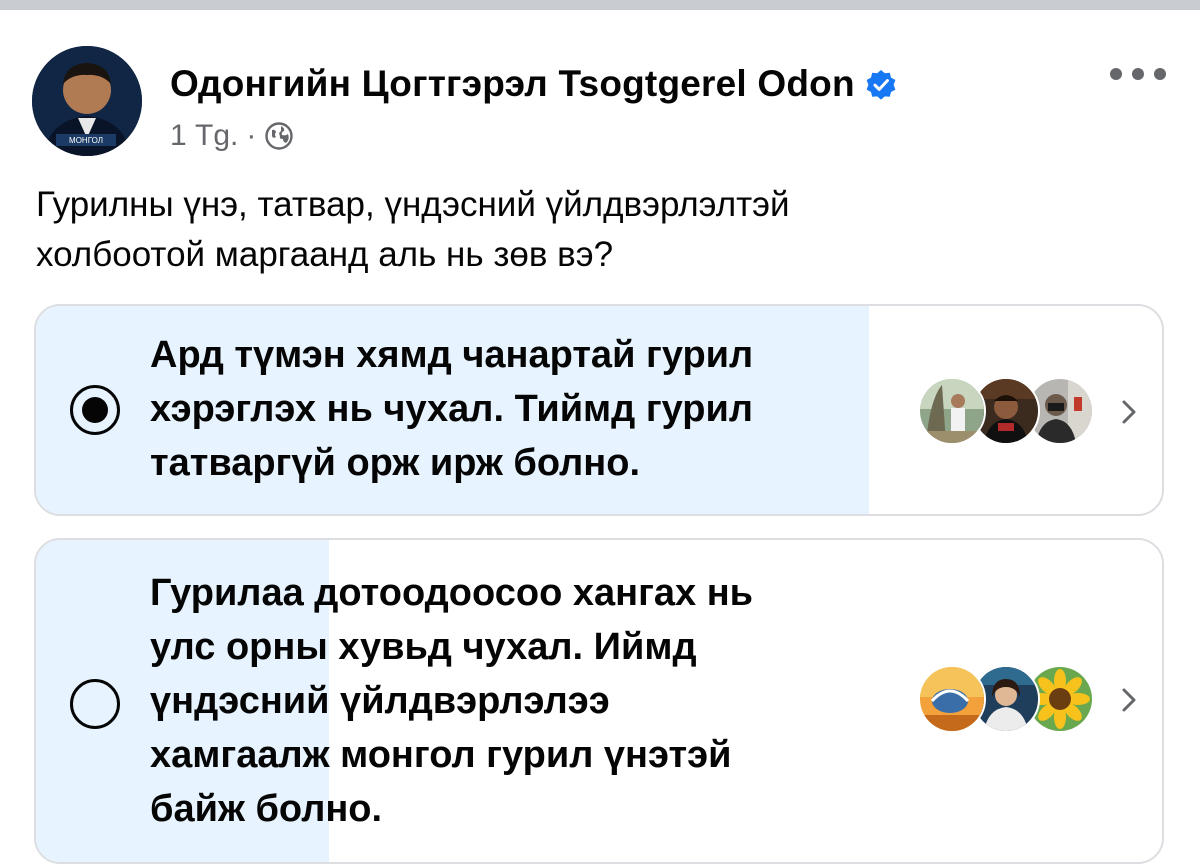 The width and height of the screenshot is (1200, 868). Describe the element at coordinates (881, 84) in the screenshot. I see `verified-badge-icon` at that location.